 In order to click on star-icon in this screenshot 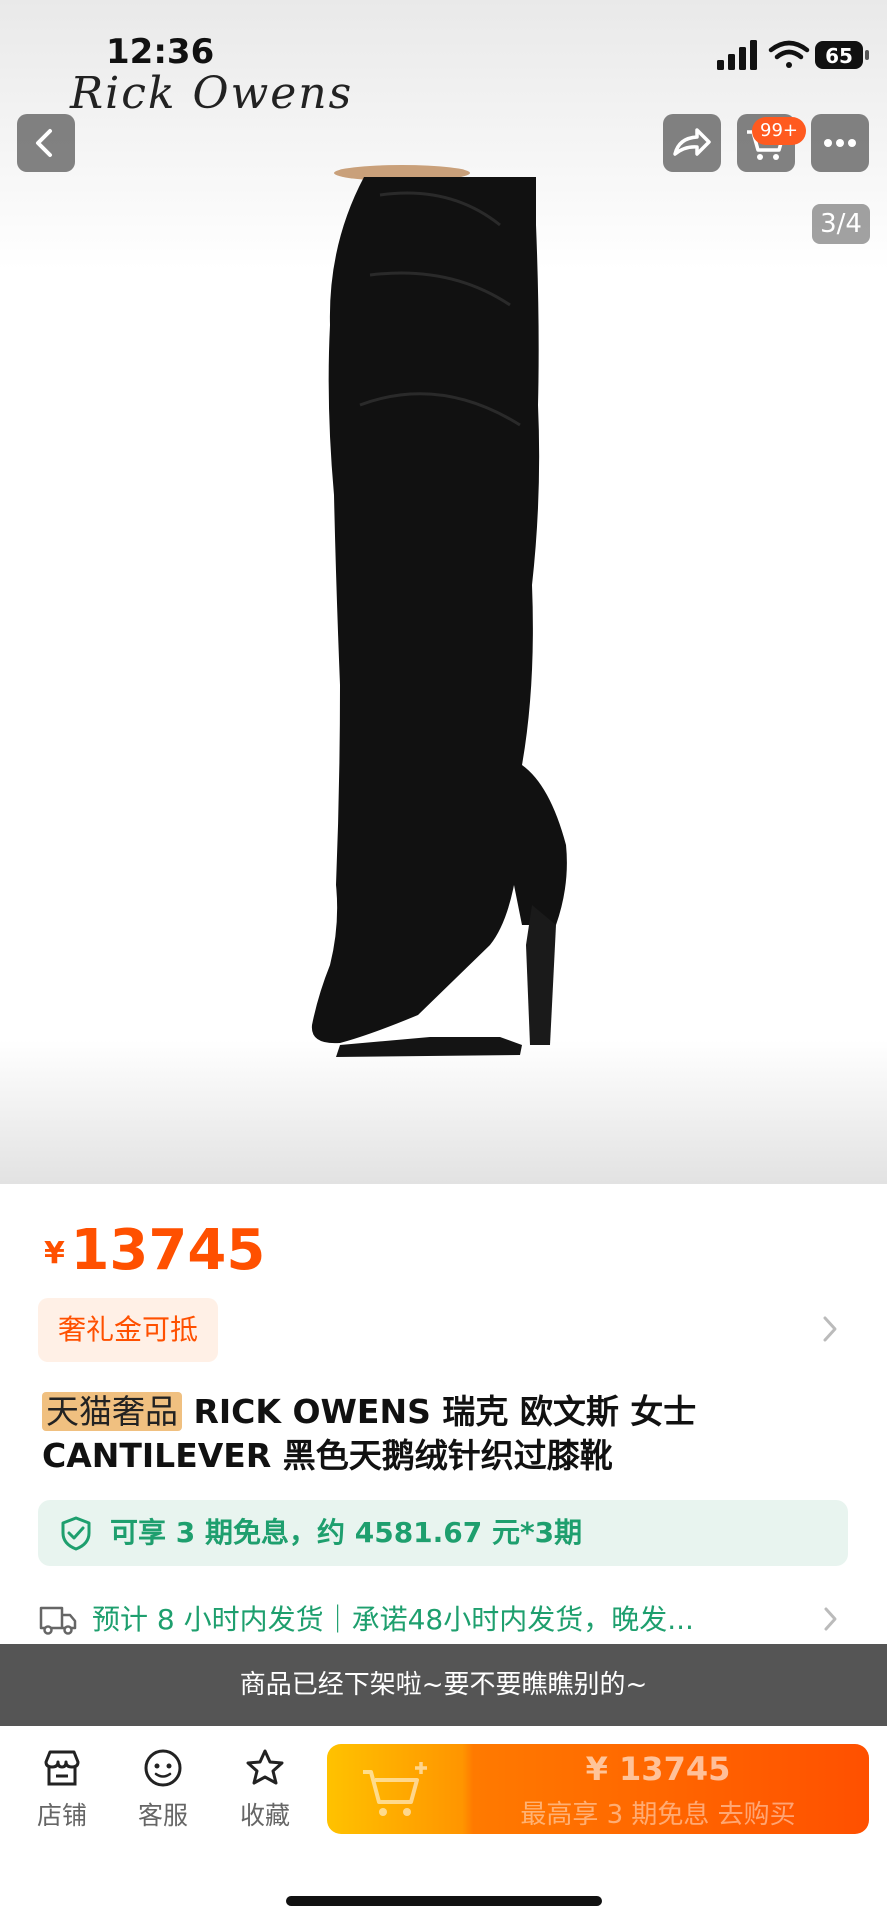, I will do `click(265, 1767)`.